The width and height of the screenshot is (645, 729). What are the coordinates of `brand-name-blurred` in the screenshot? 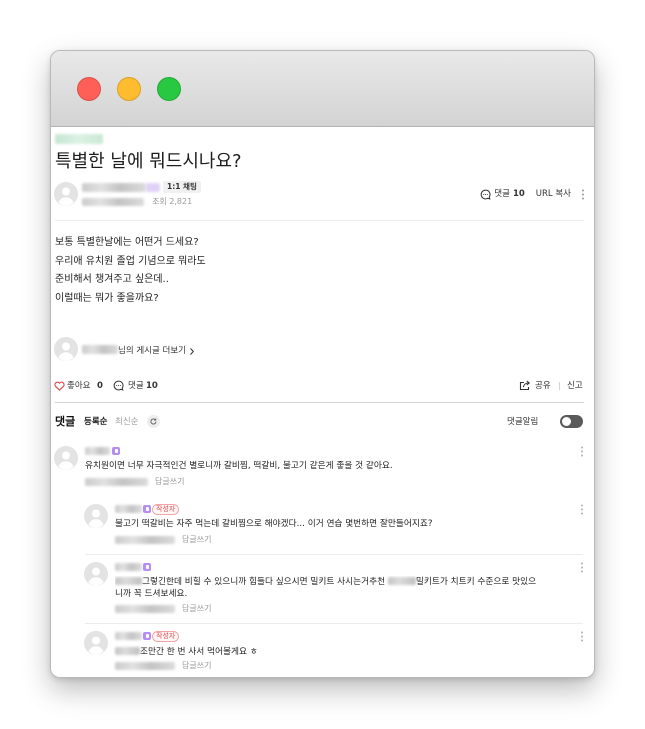 It's located at (401, 581).